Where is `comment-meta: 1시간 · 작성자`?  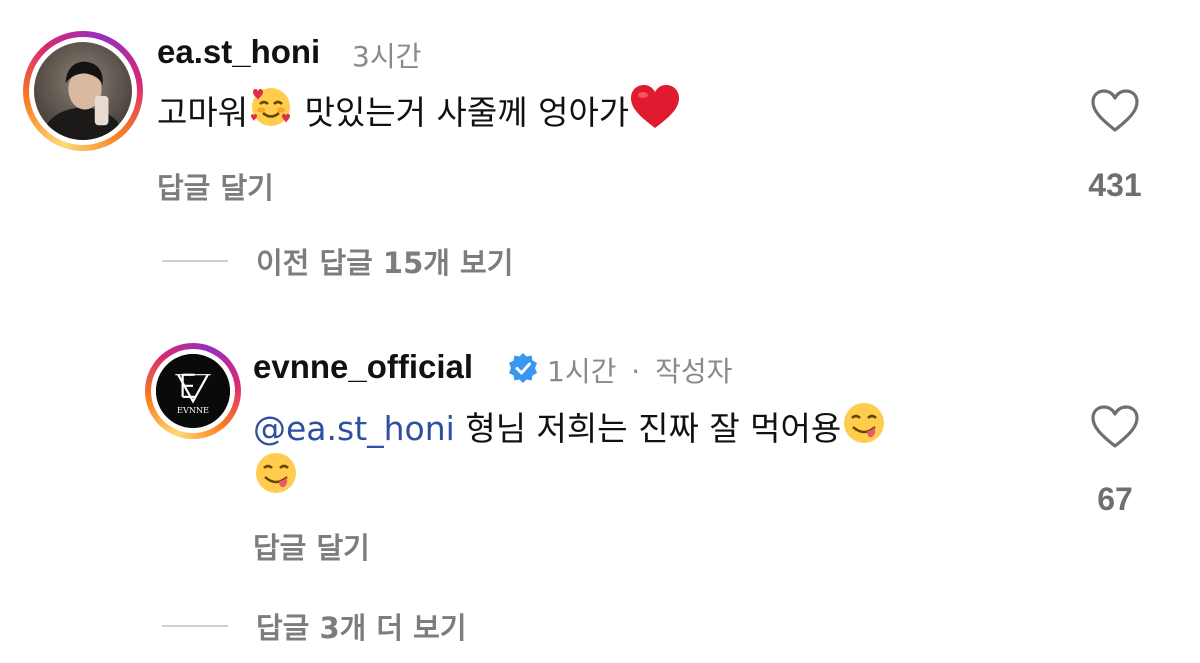
comment-meta: 1시간 · 작성자 is located at coordinates (639, 370).